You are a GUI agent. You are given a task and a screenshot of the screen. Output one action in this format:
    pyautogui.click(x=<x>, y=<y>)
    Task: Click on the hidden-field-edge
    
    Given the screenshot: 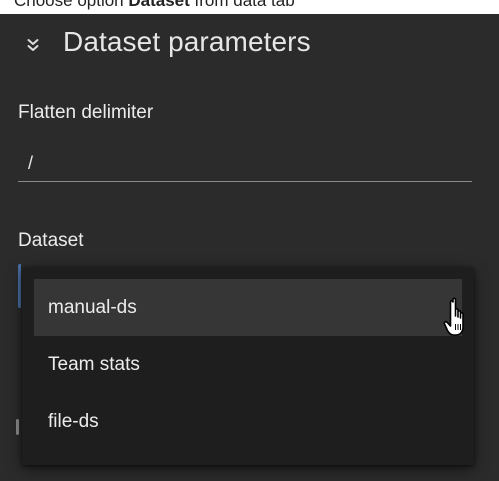 What is the action you would take?
    pyautogui.click(x=17, y=427)
    